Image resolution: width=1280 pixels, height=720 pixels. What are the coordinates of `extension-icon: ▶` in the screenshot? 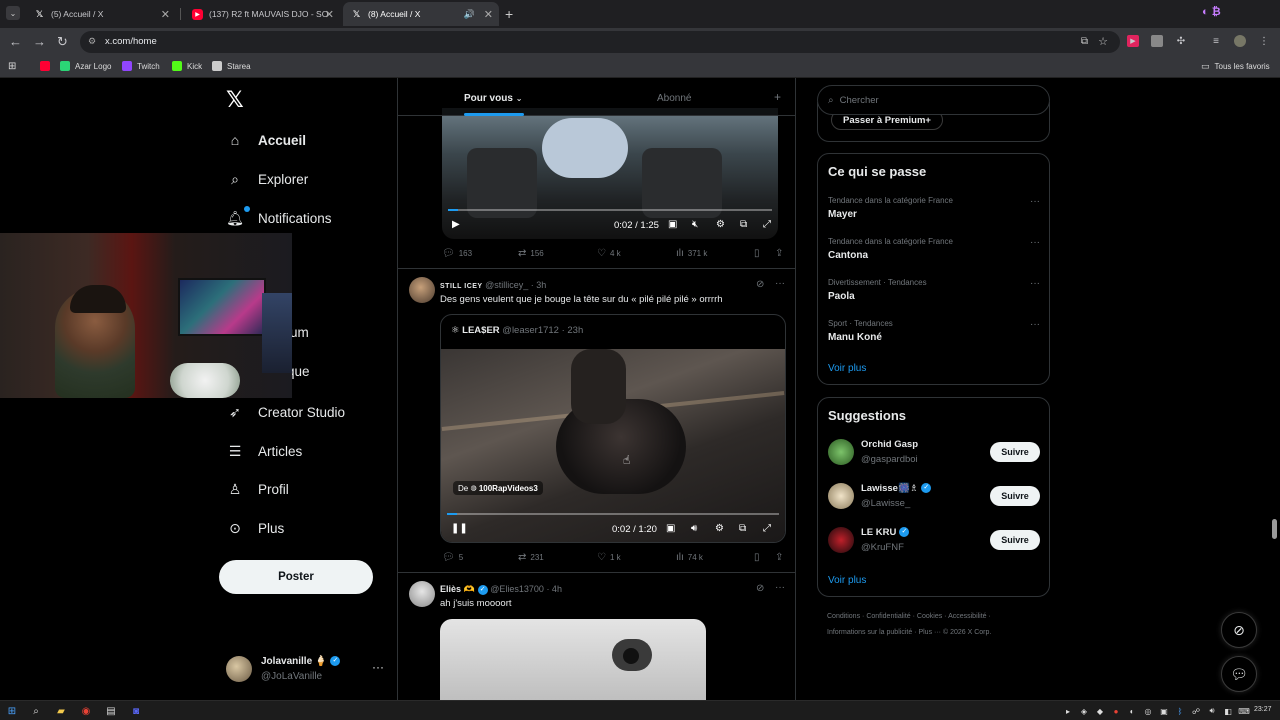 It's located at (1133, 41).